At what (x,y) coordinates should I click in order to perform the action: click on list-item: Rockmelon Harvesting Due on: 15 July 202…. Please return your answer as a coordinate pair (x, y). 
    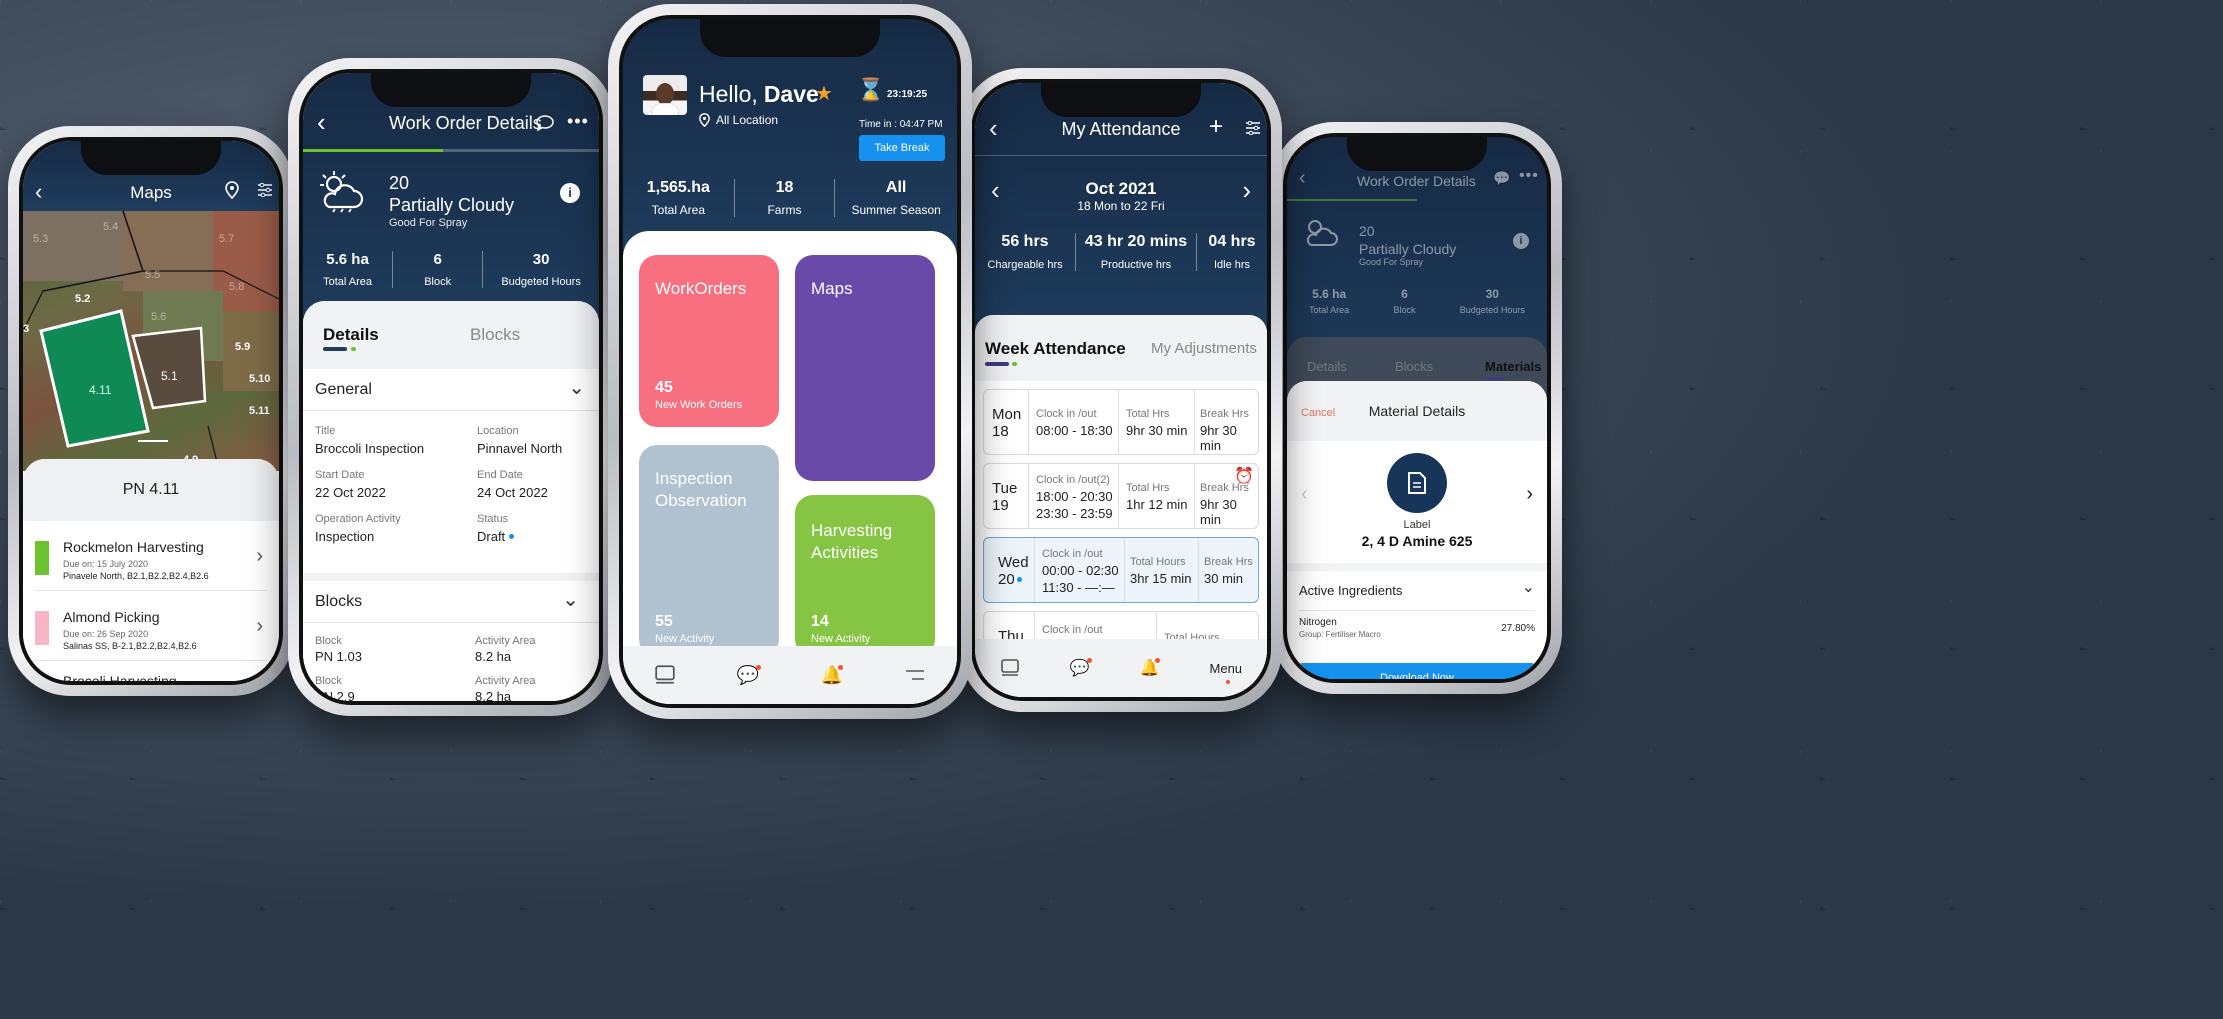
    Looking at the image, I should click on (151, 556).